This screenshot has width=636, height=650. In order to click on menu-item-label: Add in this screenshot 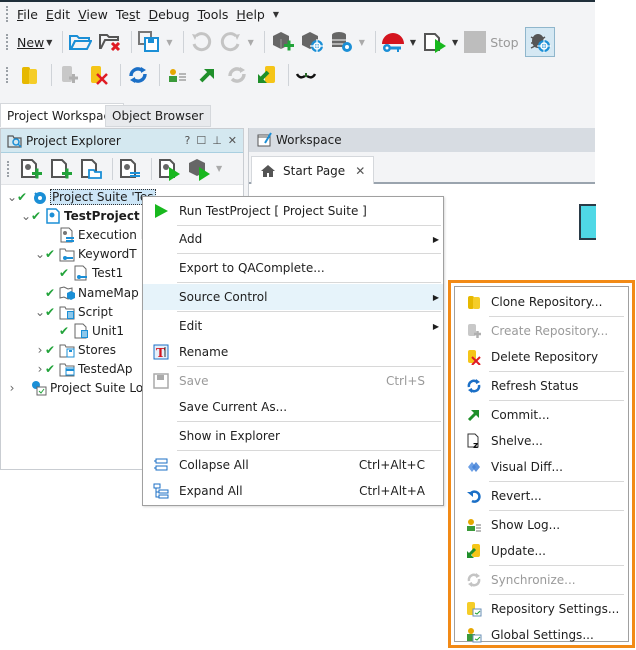, I will do `click(191, 239)`.